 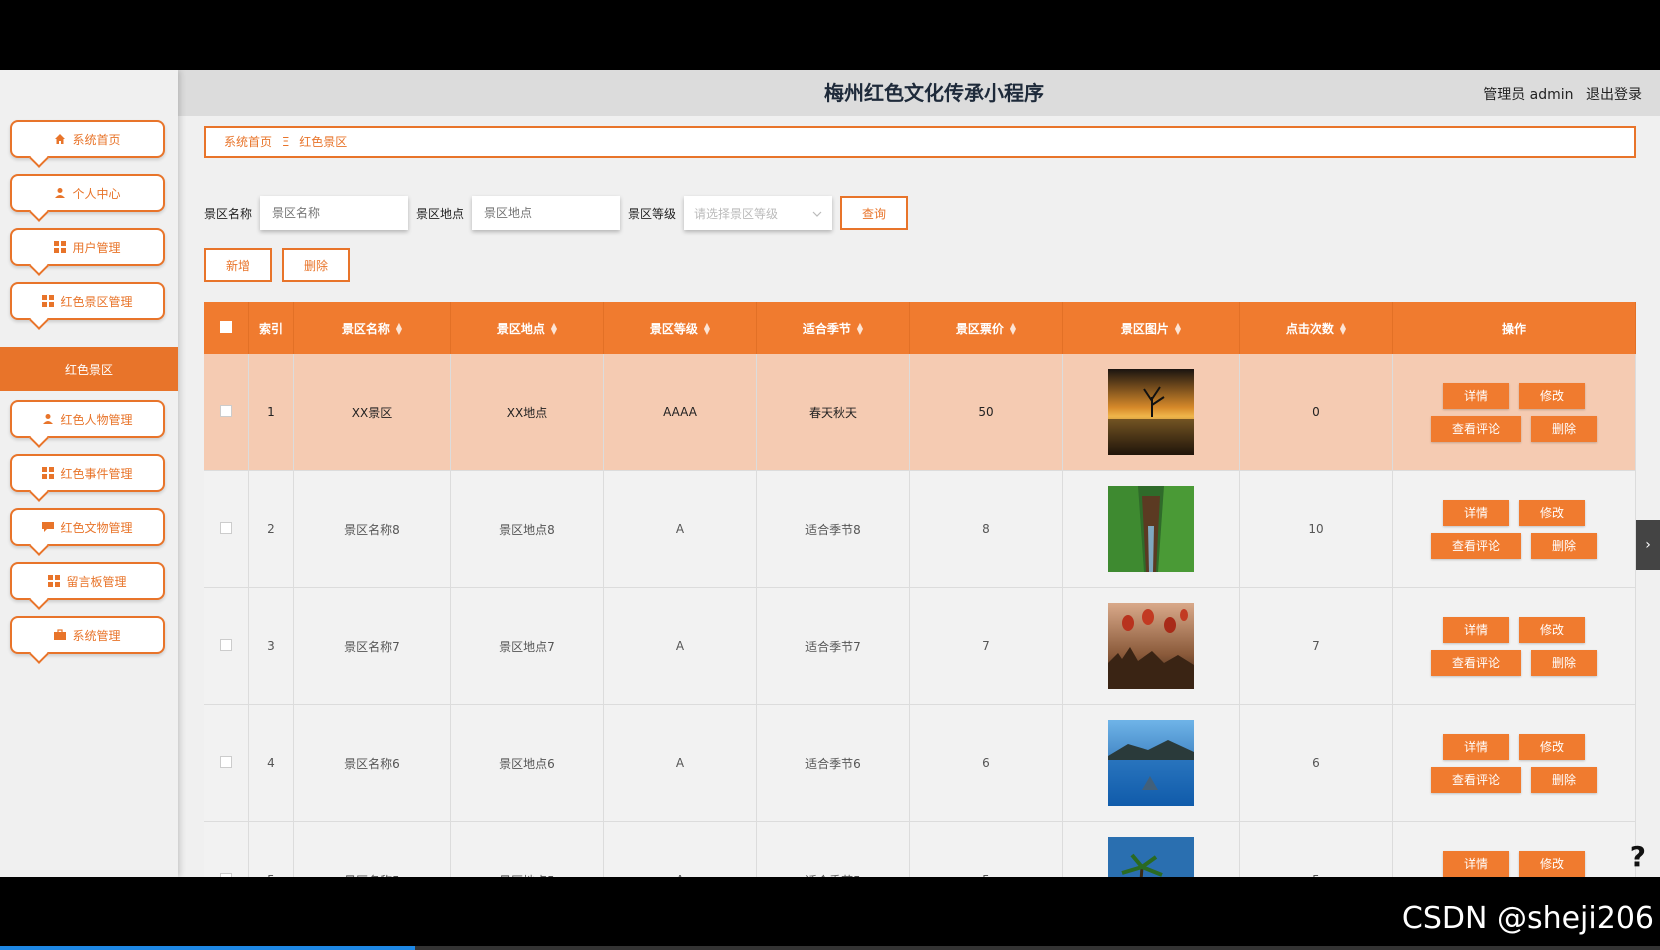 I want to click on search-form: 景区名称 景区地点 景区等级 请选择景区等级 查询, so click(x=556, y=213).